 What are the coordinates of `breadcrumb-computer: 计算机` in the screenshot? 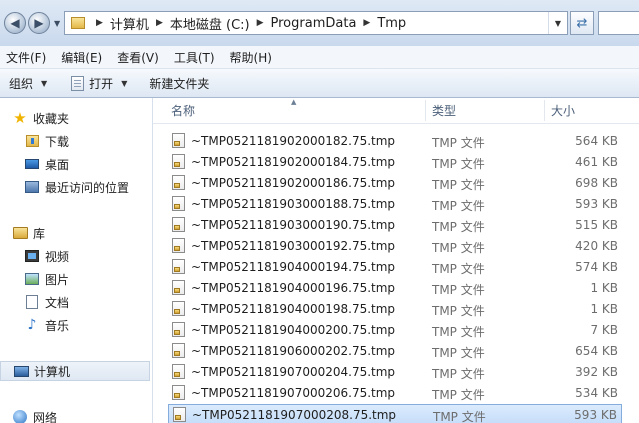 It's located at (129, 23).